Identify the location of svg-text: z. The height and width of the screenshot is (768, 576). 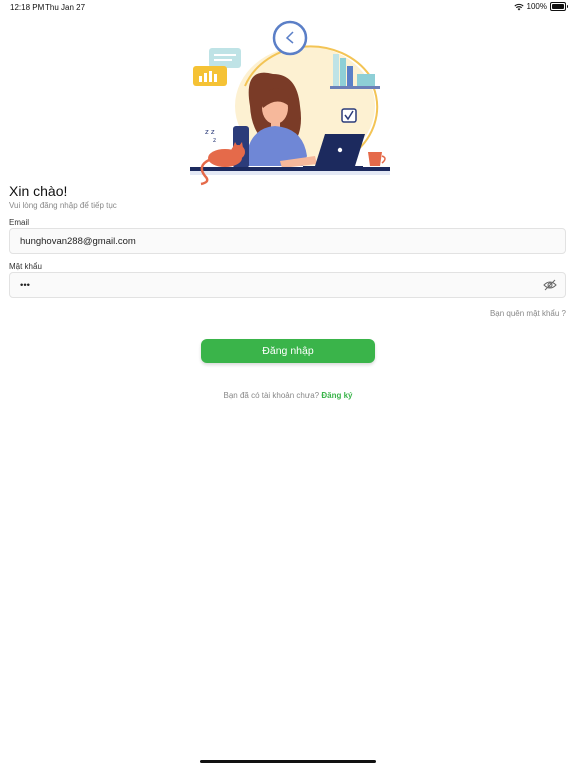
(214, 140).